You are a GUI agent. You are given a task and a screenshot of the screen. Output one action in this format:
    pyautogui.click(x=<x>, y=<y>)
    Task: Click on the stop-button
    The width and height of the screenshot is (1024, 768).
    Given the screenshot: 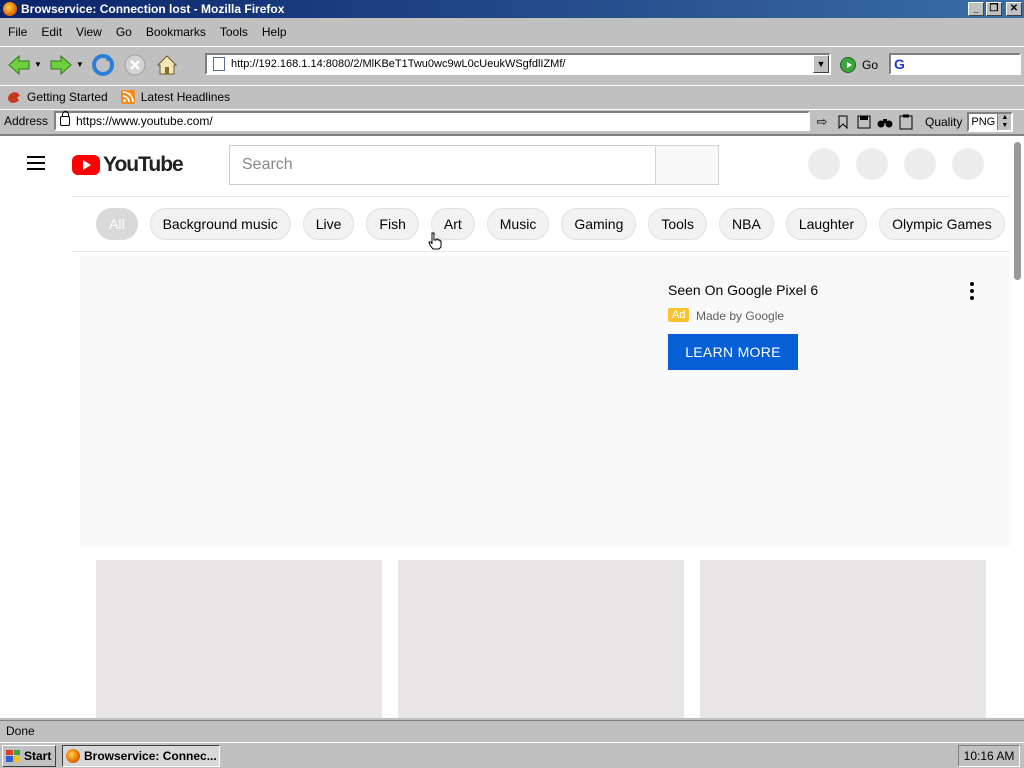 What is the action you would take?
    pyautogui.click(x=135, y=65)
    